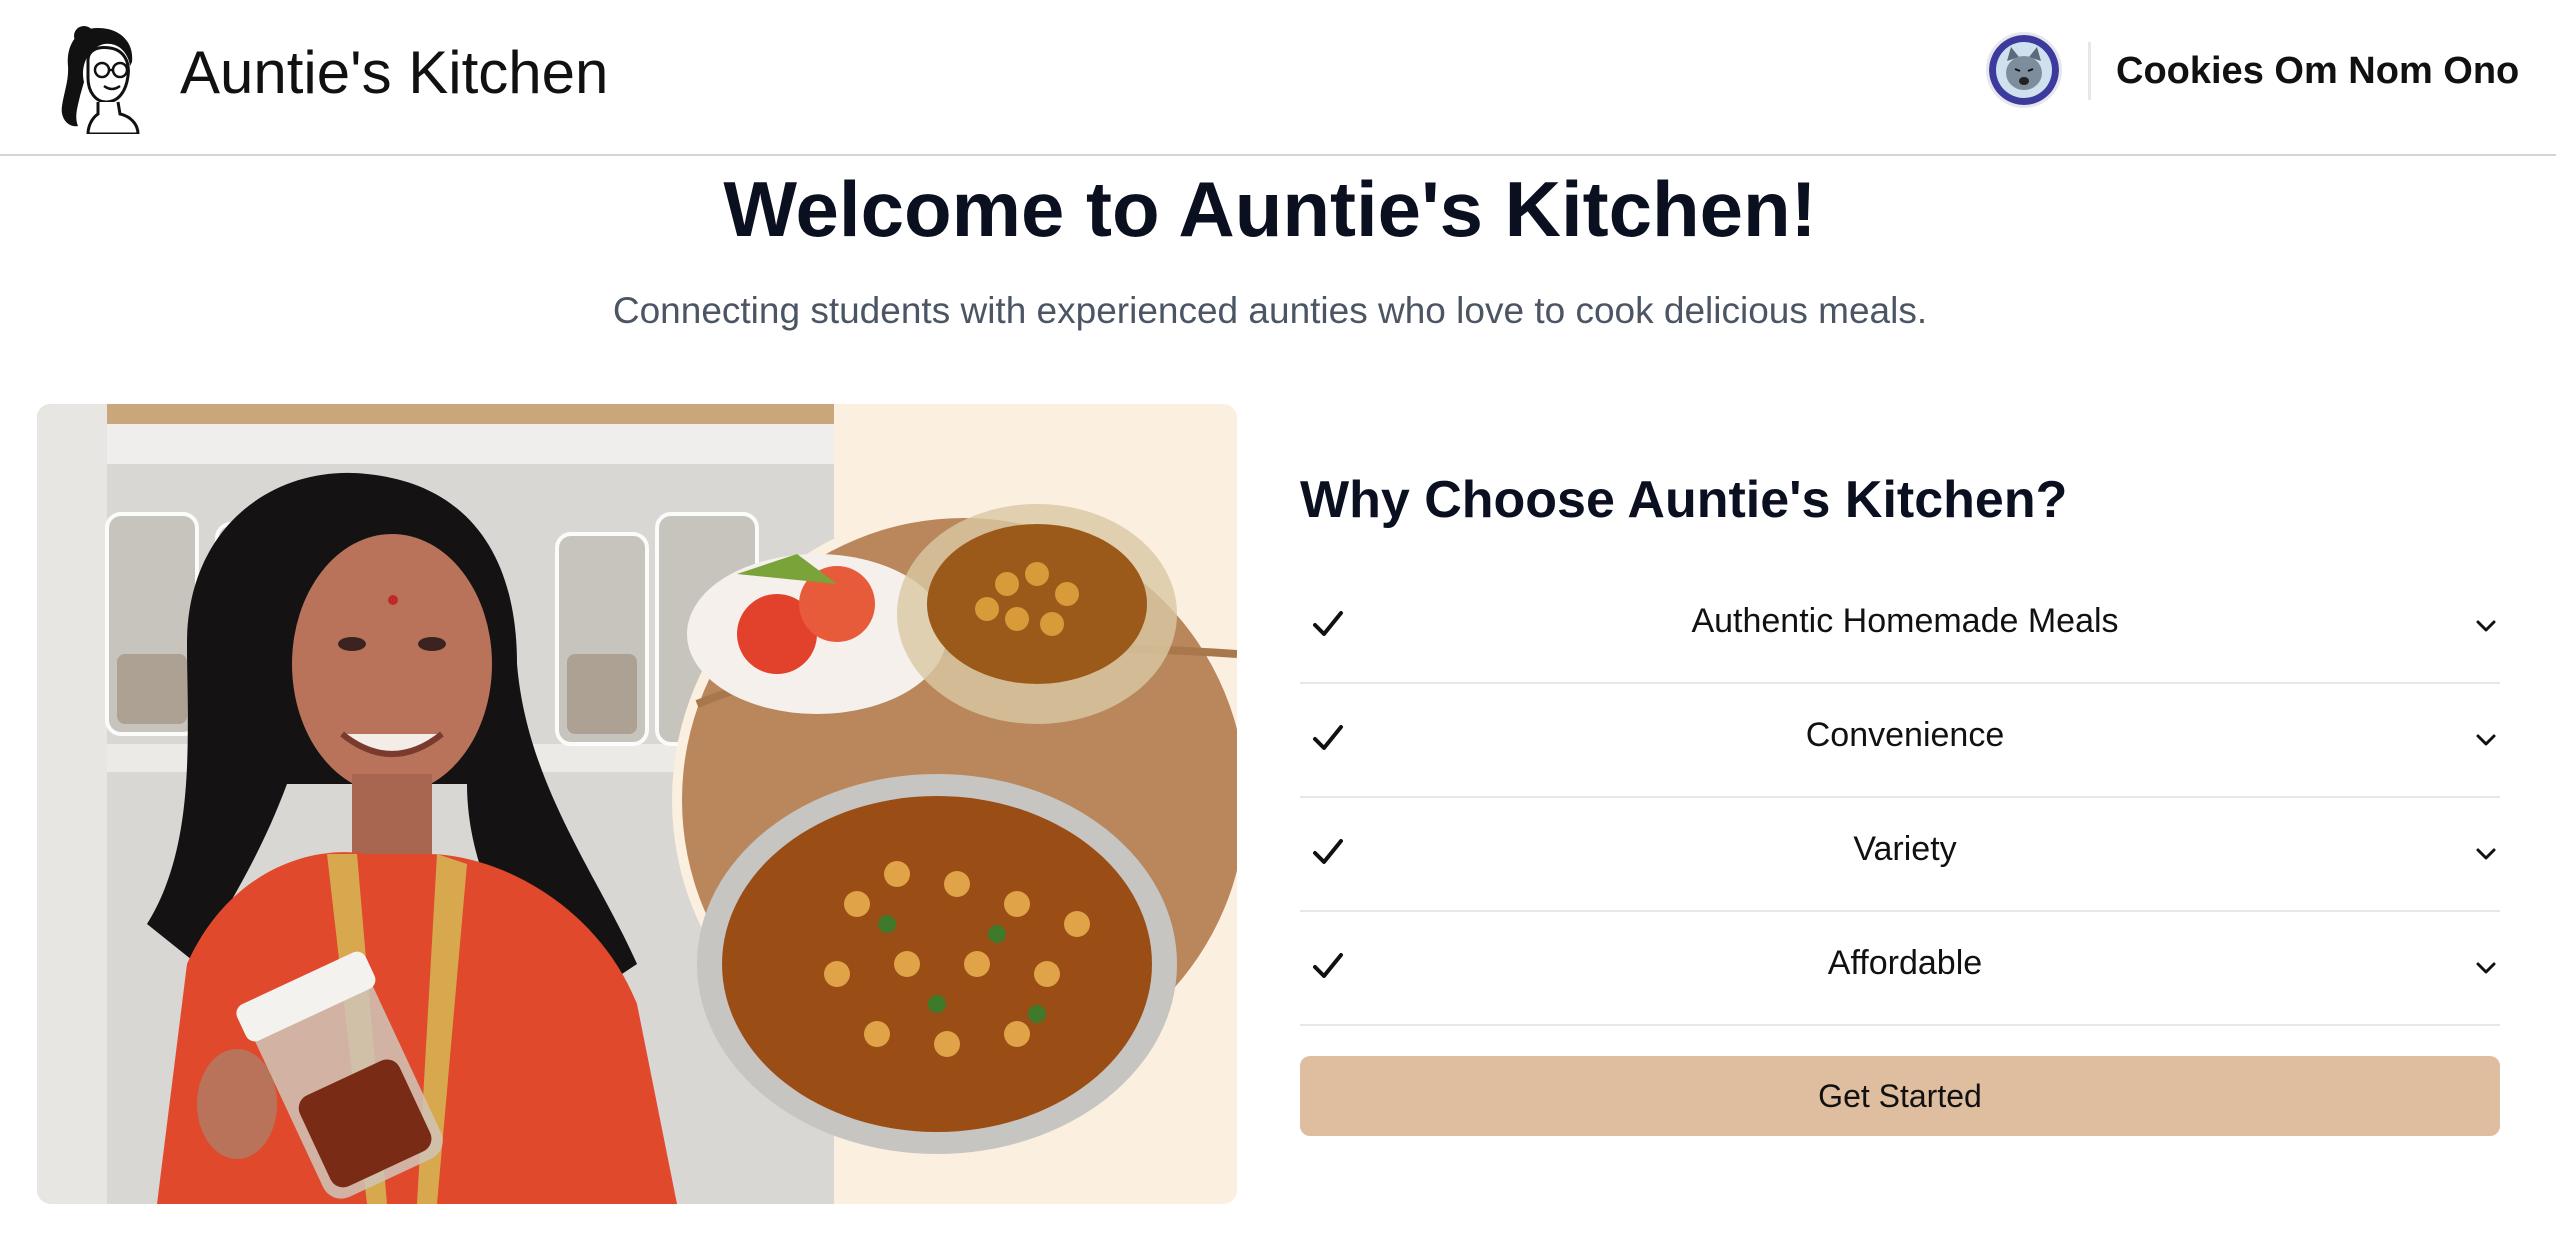 Image resolution: width=2556 pixels, height=1234 pixels. Describe the element at coordinates (1278, 78) in the screenshot. I see `top-navbar: Auntie's Kitchen Cookies Om Nom Ono` at that location.